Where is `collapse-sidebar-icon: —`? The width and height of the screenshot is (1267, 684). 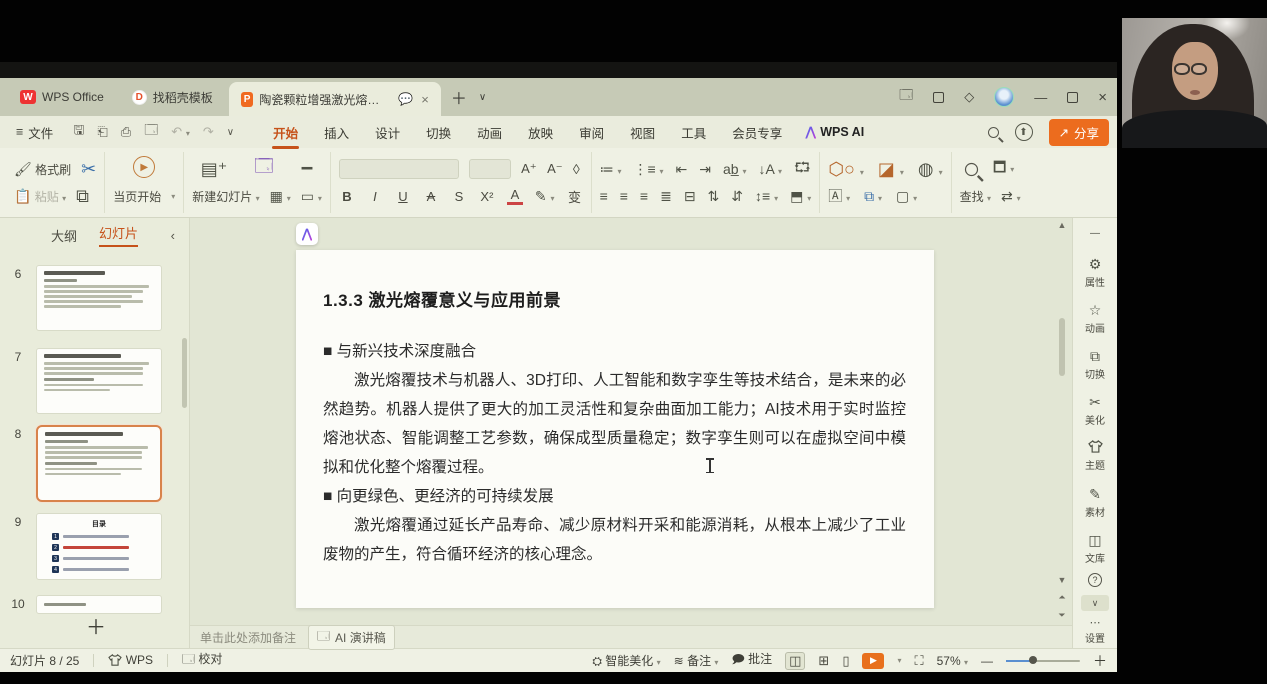
collapse-sidebar-icon: — is located at coordinates (1095, 233).